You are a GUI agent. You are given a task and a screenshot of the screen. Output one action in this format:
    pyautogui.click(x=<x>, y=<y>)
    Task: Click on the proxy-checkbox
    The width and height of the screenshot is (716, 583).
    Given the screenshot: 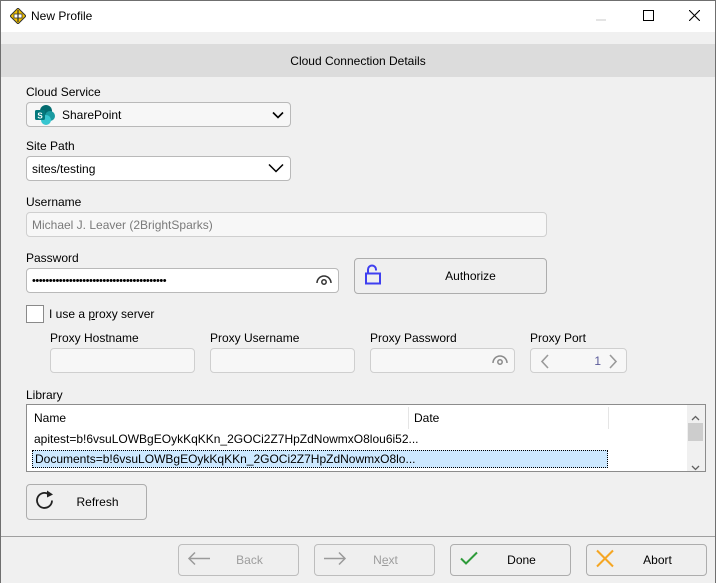 What is the action you would take?
    pyautogui.click(x=35, y=314)
    